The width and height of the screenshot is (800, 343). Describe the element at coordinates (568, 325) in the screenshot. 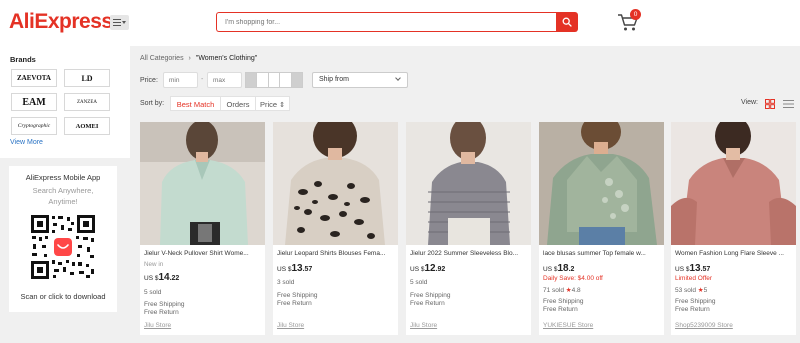

I see `store-link: YUKIESUE Store` at that location.